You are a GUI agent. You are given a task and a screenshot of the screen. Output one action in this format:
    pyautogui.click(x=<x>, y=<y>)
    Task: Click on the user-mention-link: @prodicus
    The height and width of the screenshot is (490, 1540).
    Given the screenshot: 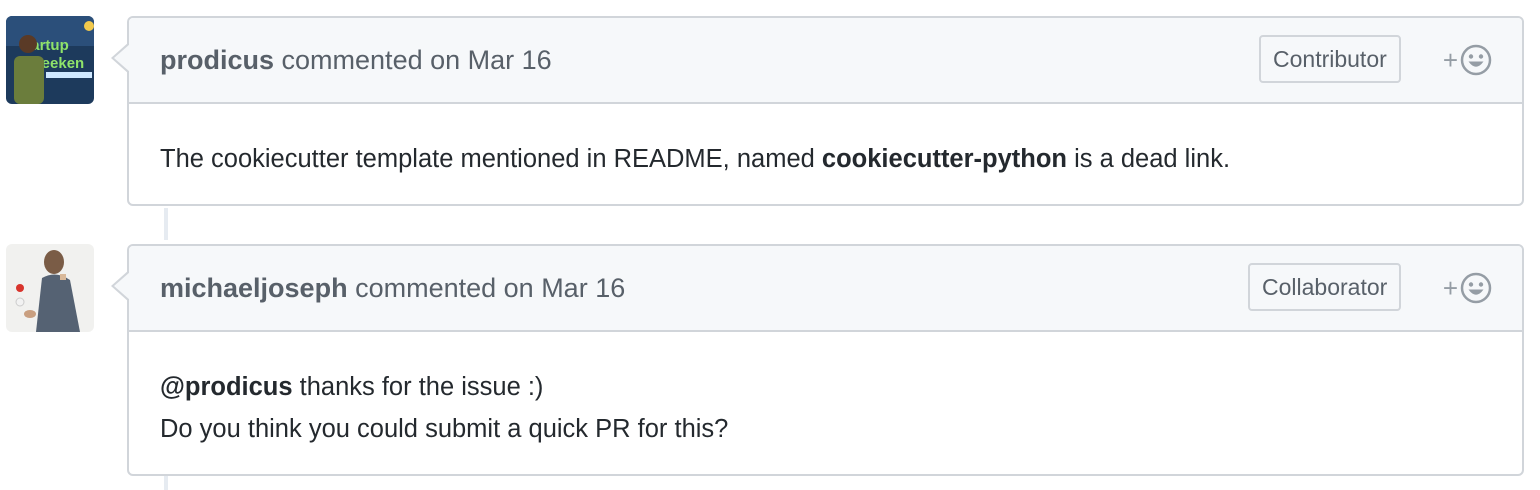 What is the action you would take?
    pyautogui.click(x=226, y=387)
    